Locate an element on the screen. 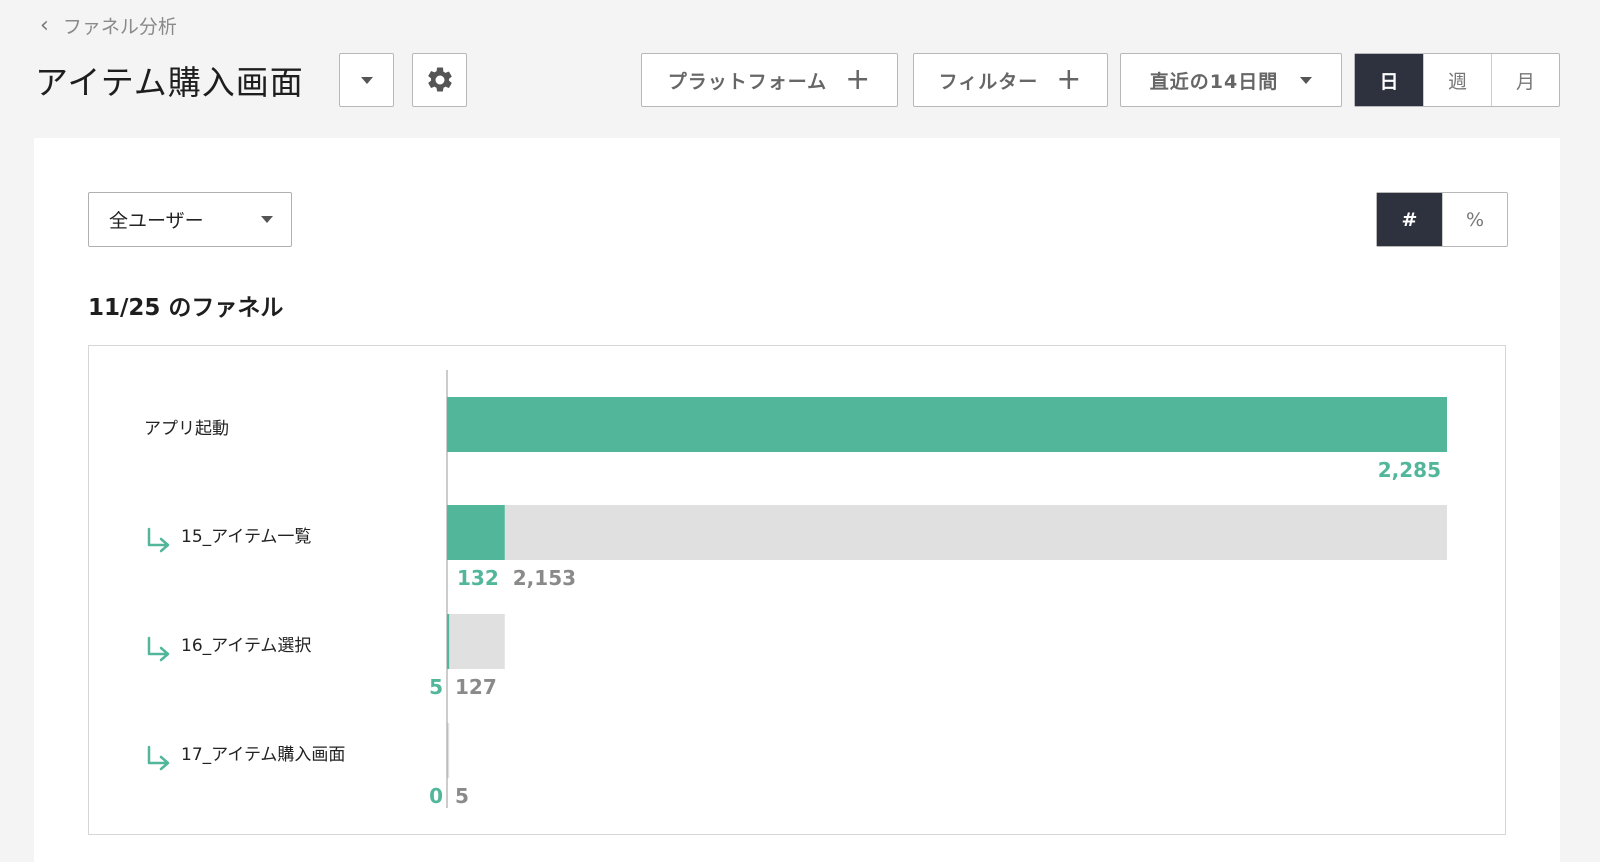 This screenshot has width=1600, height=862. page-title: アイテム購入画面 is located at coordinates (169, 82).